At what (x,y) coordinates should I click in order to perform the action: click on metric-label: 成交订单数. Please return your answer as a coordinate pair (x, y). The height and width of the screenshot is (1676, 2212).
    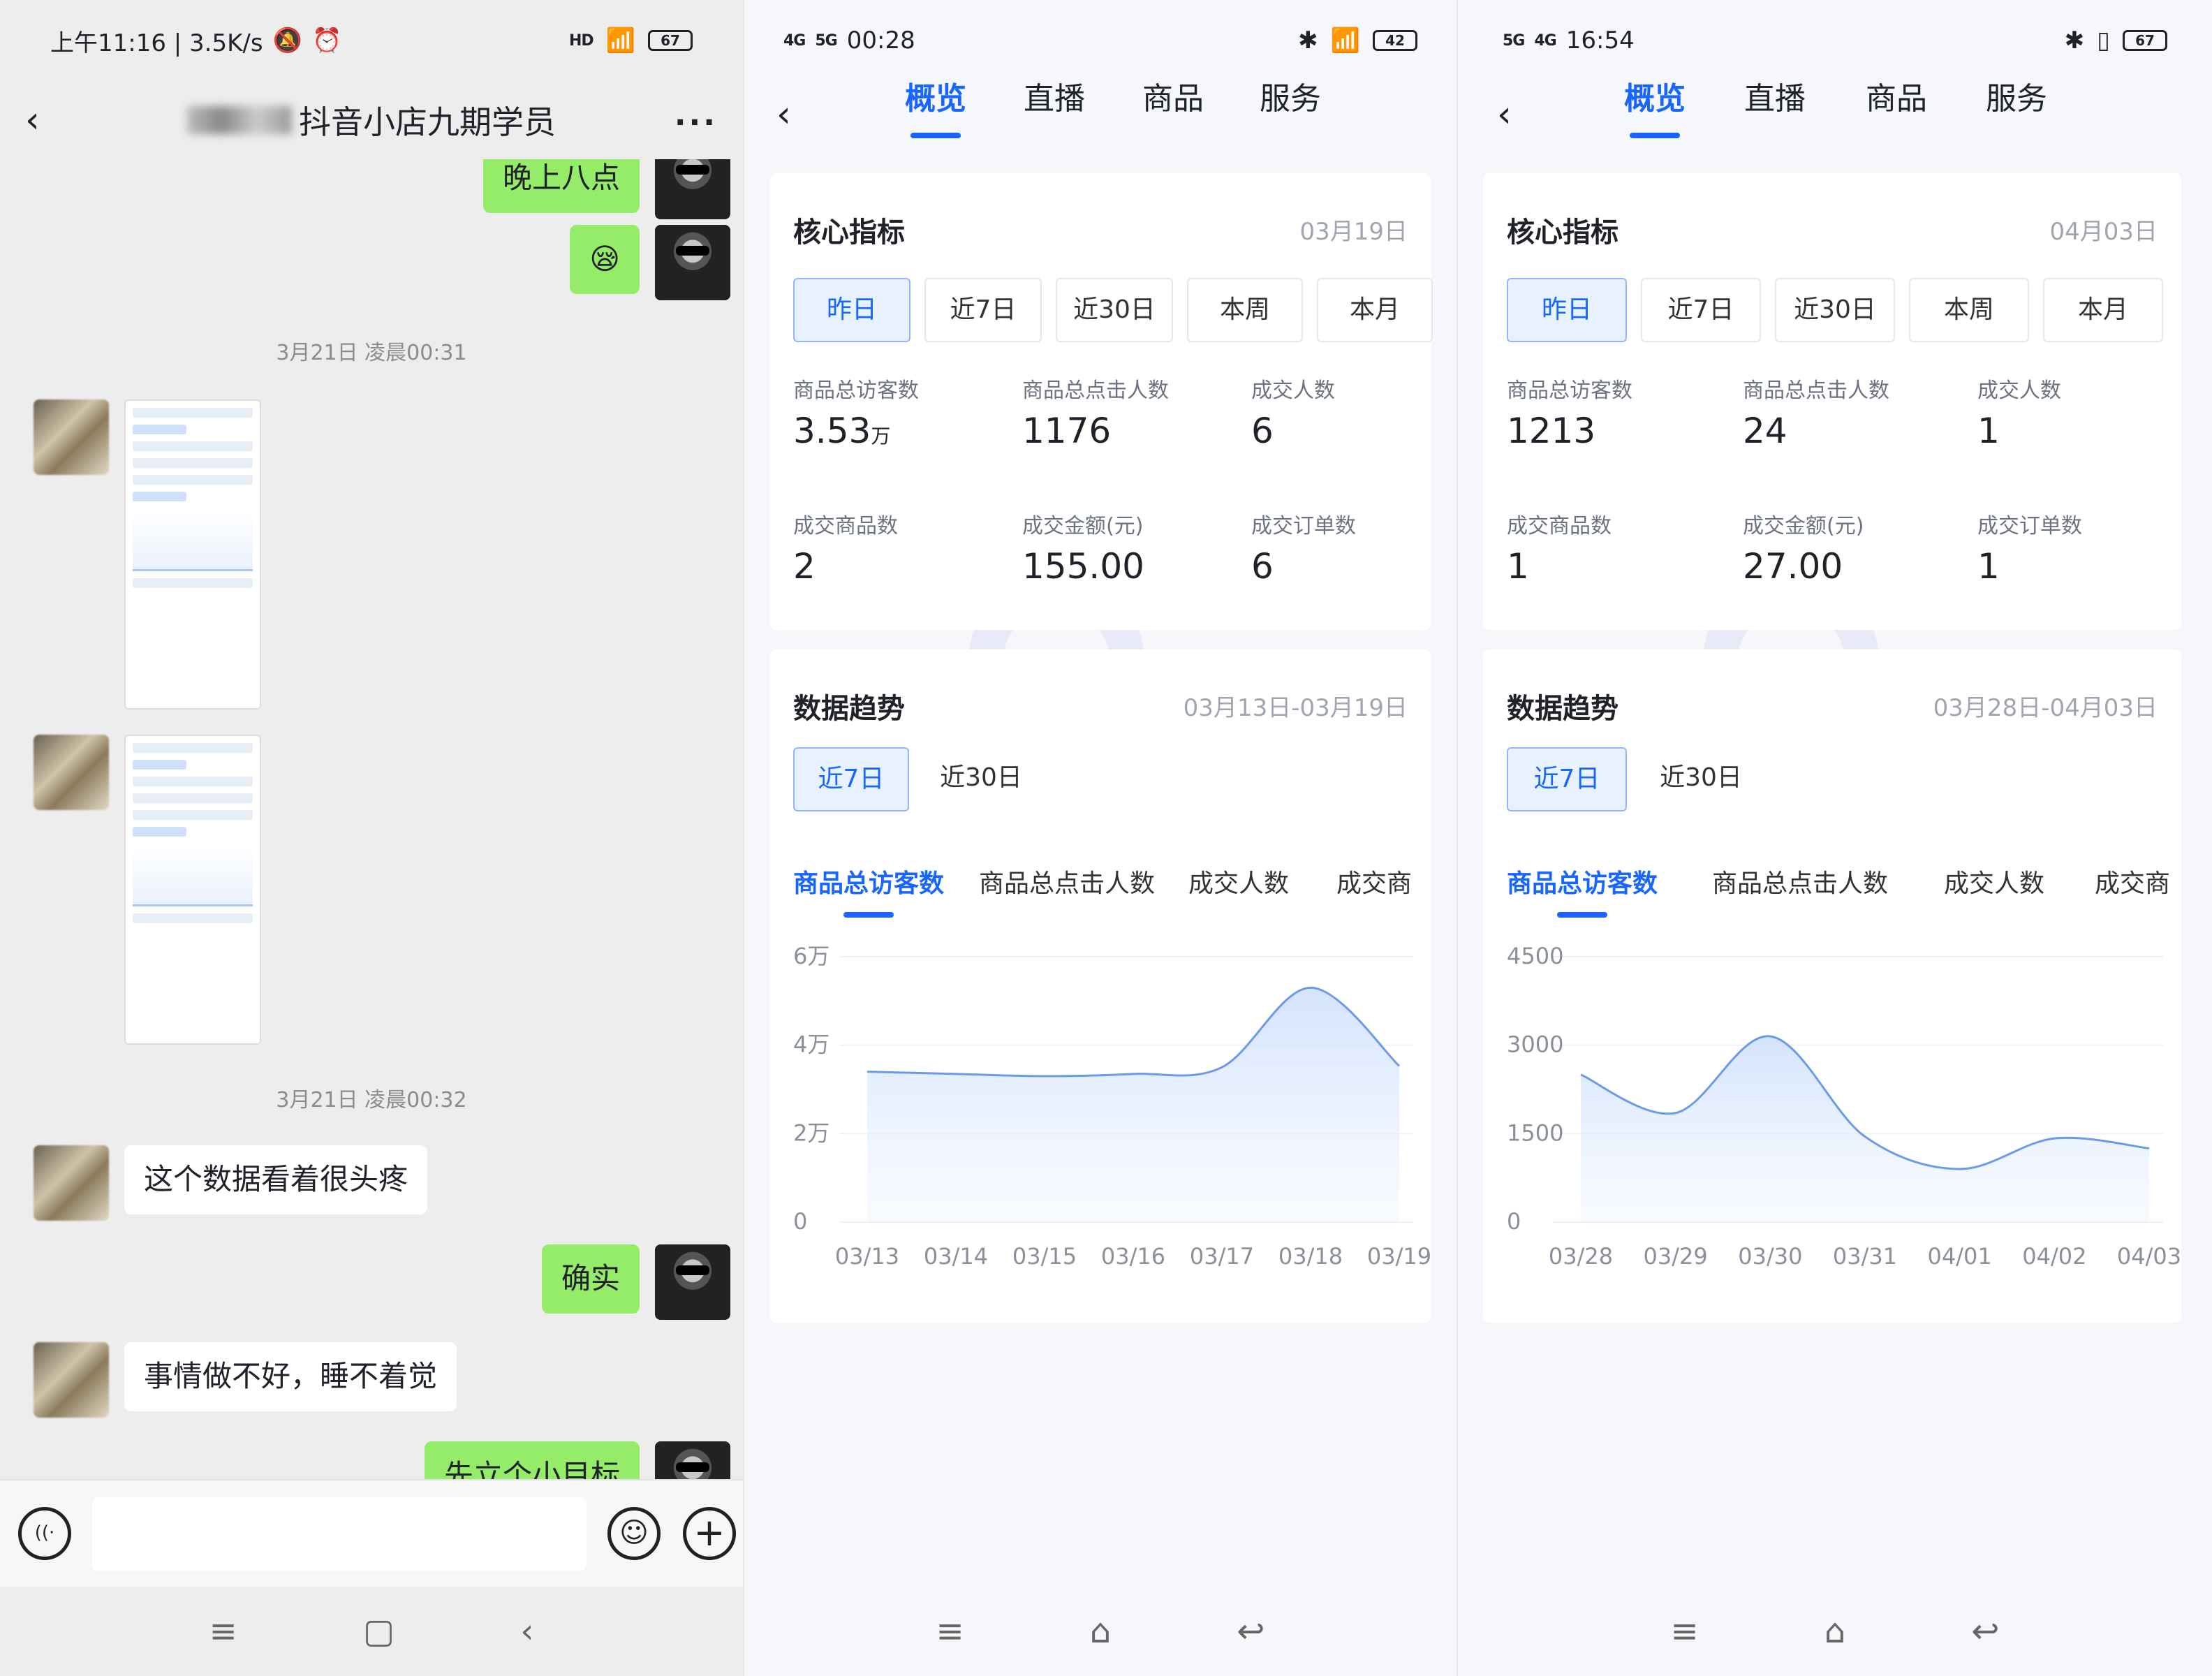
    Looking at the image, I should click on (1303, 526).